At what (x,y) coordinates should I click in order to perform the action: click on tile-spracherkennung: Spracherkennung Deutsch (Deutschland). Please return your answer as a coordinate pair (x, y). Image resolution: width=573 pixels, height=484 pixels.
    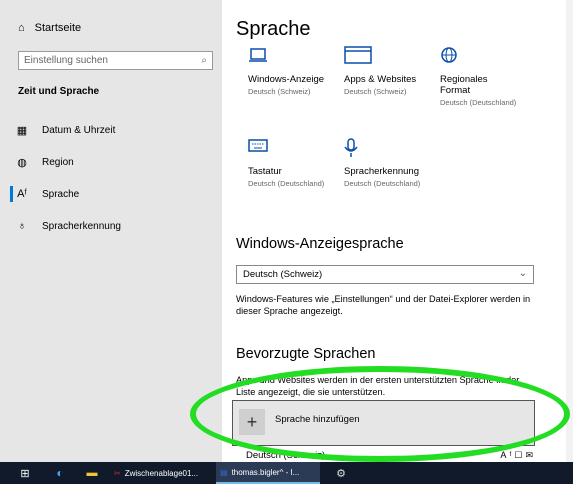
    Looking at the image, I should click on (394, 163).